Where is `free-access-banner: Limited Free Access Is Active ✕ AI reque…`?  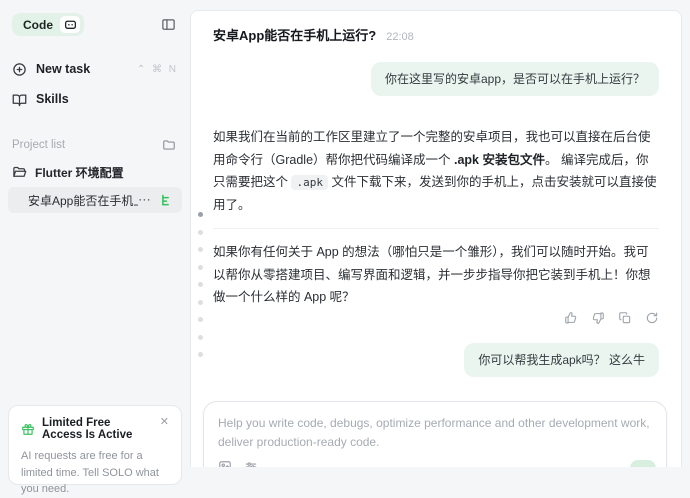
free-access-banner: Limited Free Access Is Active ✕ AI reque… is located at coordinates (95, 450).